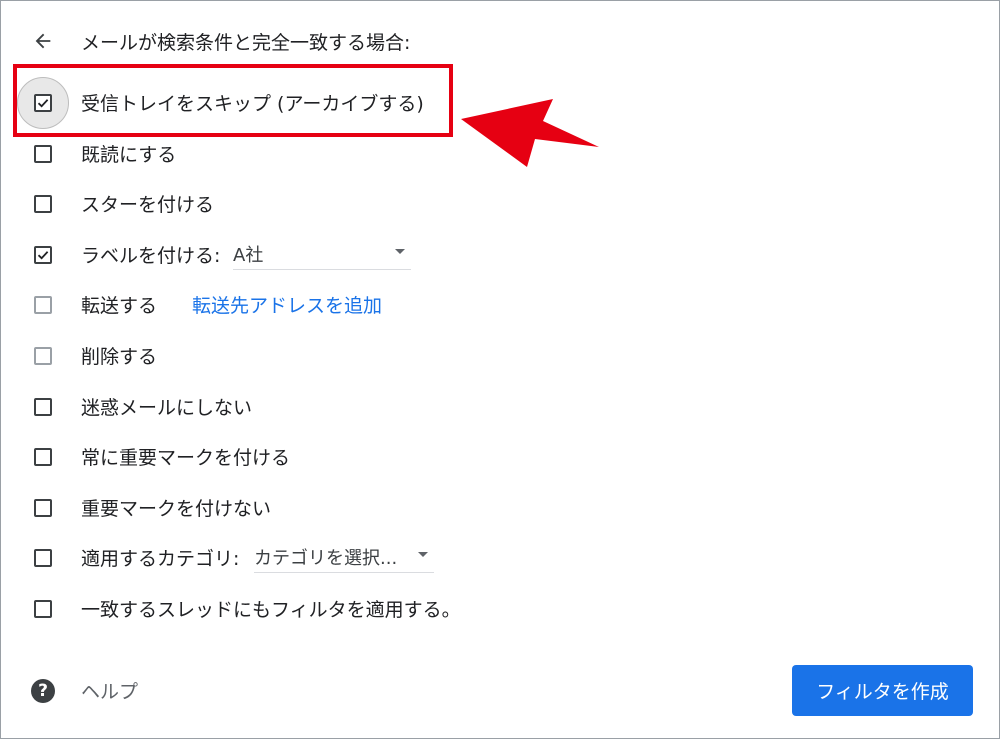 The height and width of the screenshot is (739, 1000). What do you see at coordinates (351, 204) in the screenshot?
I see `action-star: スターを付ける` at bounding box center [351, 204].